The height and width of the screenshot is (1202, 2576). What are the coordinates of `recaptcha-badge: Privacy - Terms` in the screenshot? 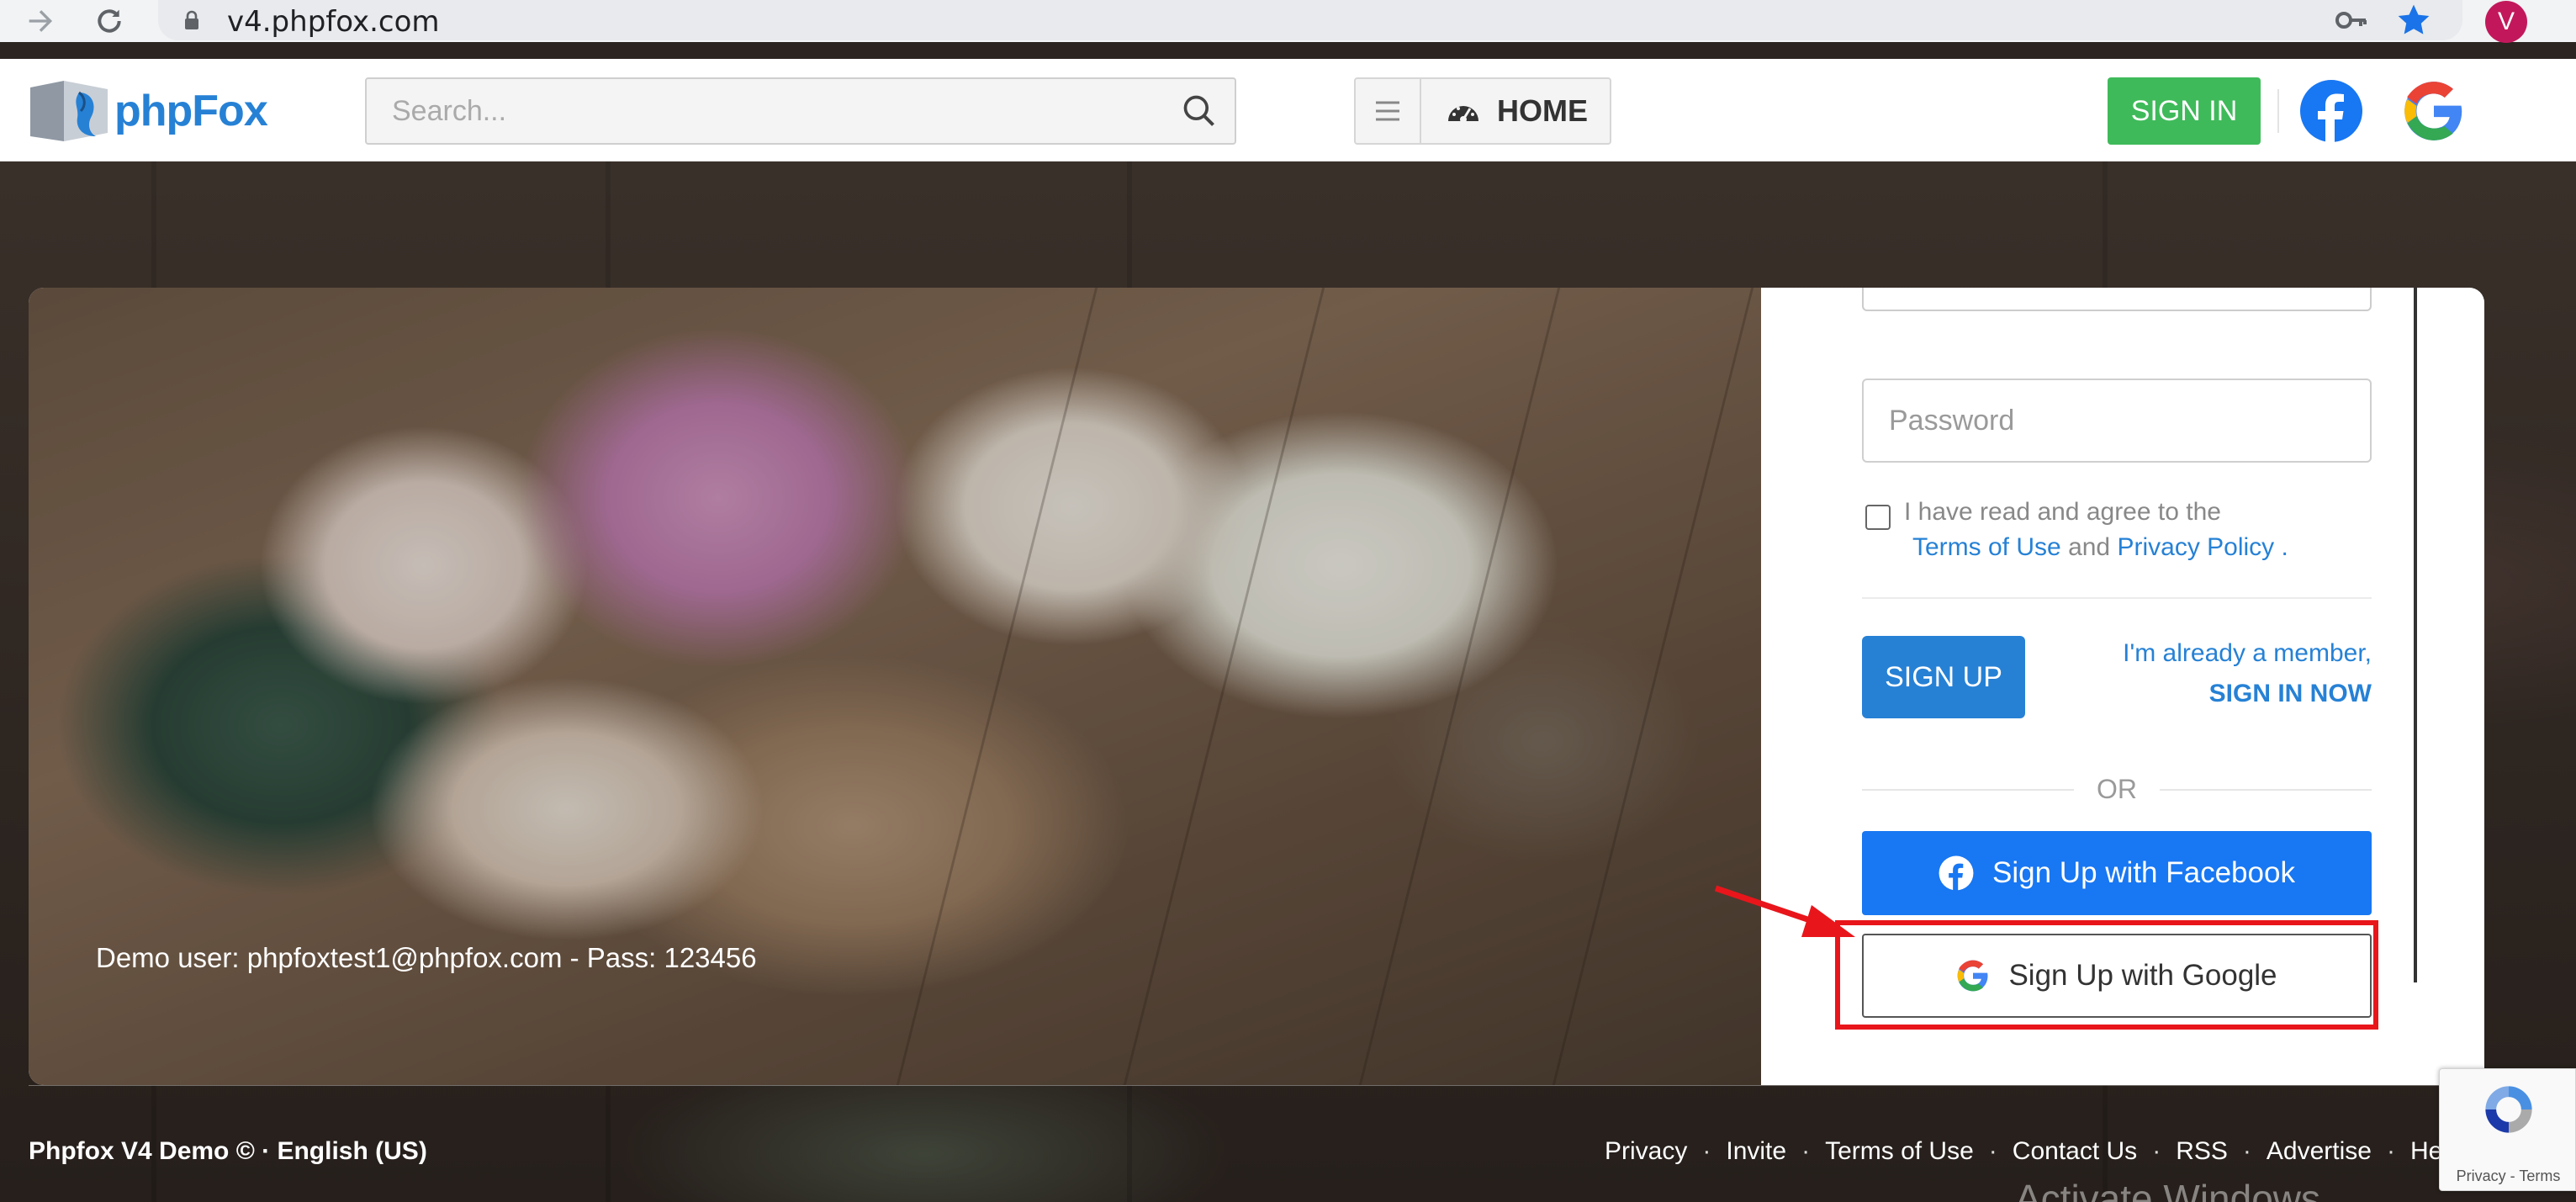 It's located at (2507, 1129).